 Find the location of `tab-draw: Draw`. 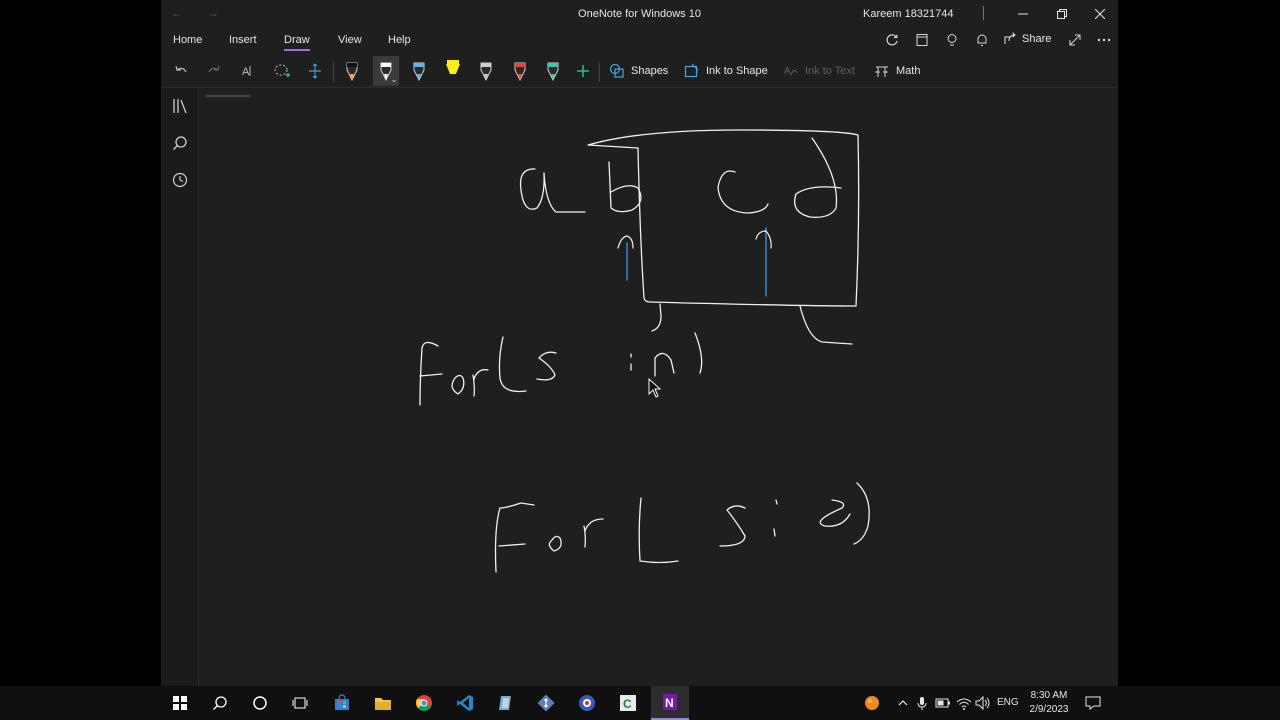

tab-draw: Draw is located at coordinates (297, 42).